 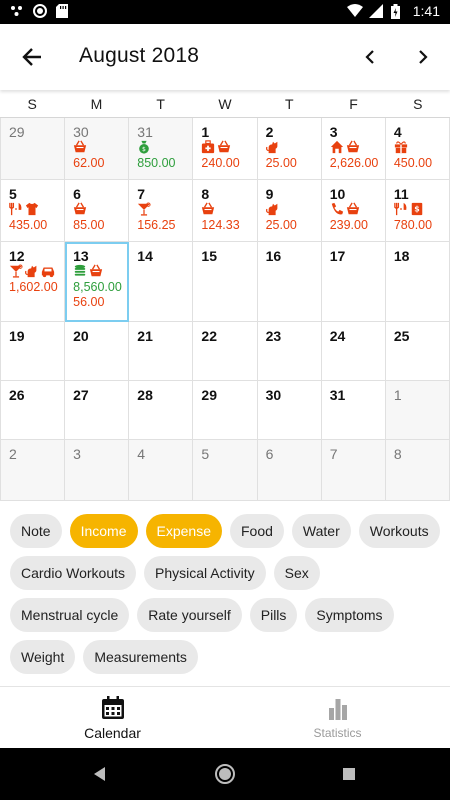 I want to click on filter-chip-measurements: Measurements, so click(x=140, y=657).